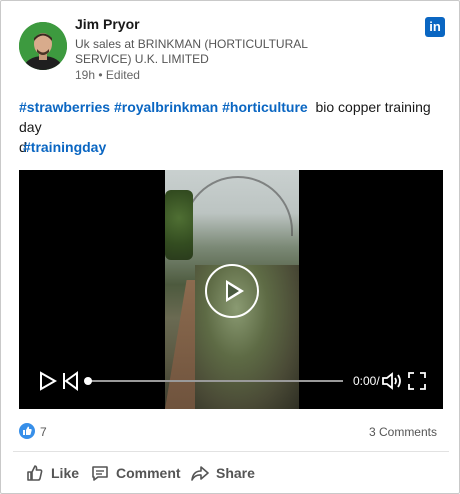 The image size is (460, 494). I want to click on skip-back-icon, so click(70, 381).